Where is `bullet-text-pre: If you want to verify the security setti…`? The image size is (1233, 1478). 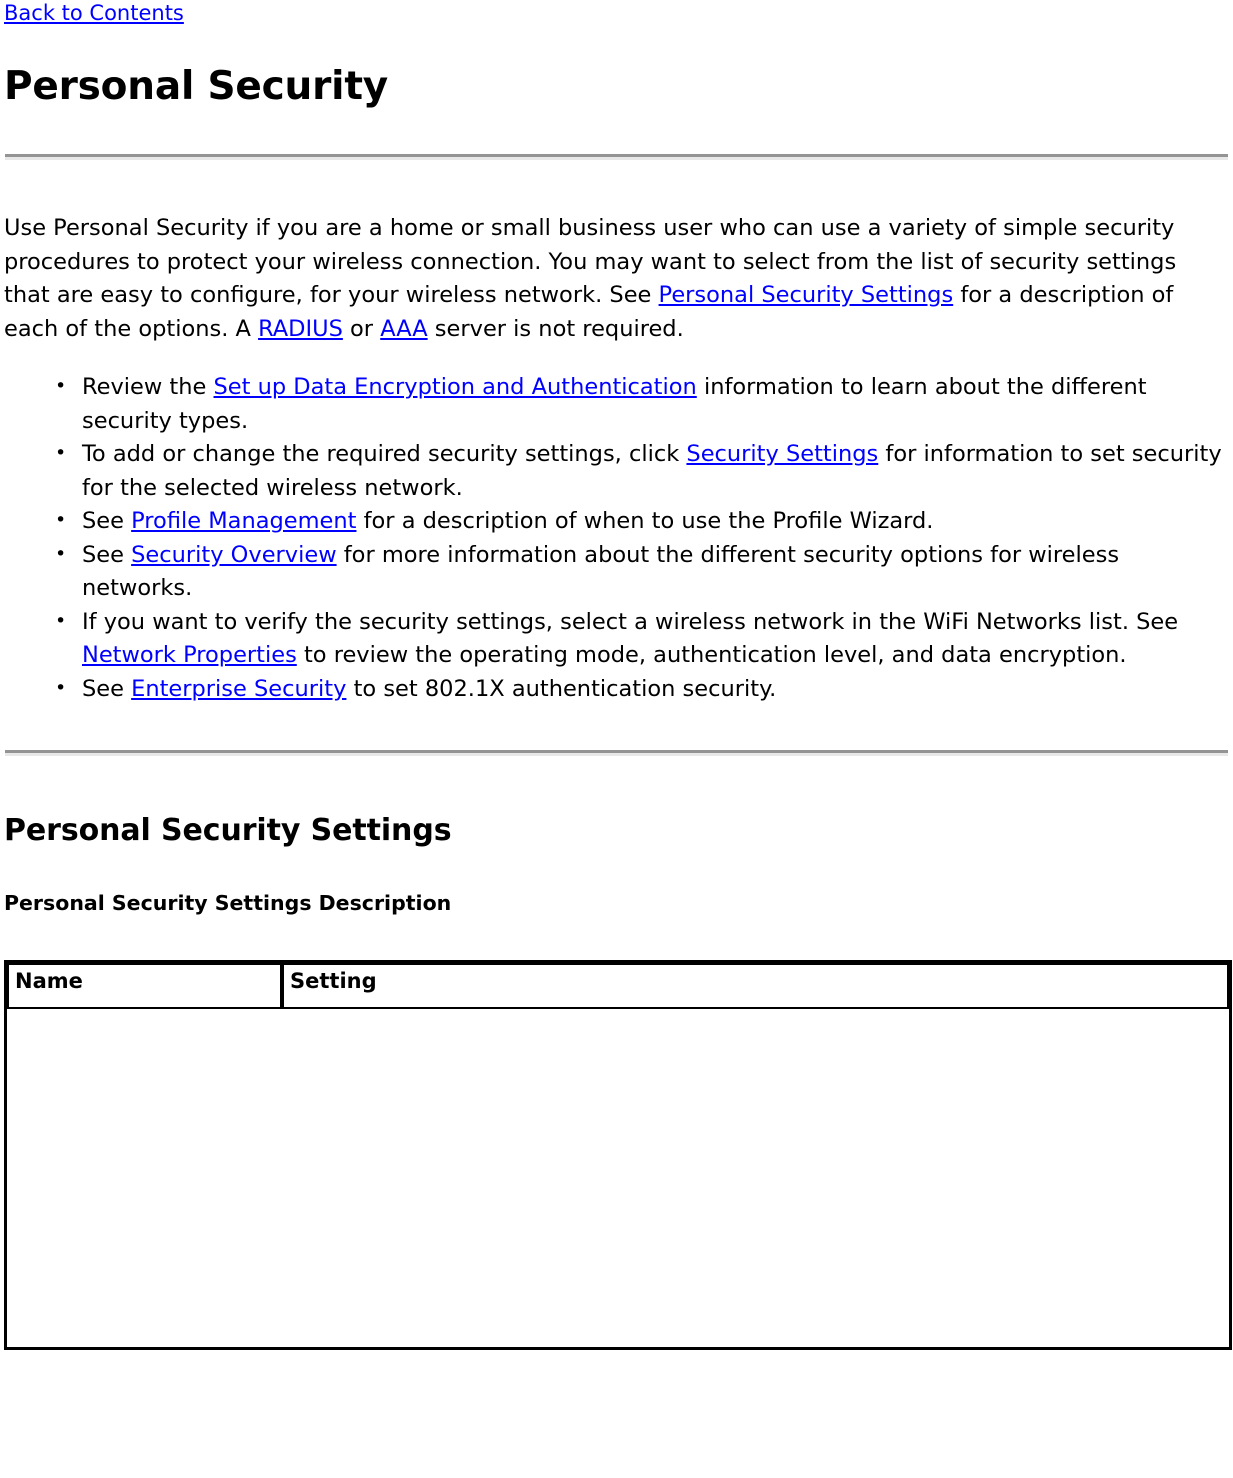
bullet-text-pre: If you want to verify the security setti… is located at coordinates (630, 621).